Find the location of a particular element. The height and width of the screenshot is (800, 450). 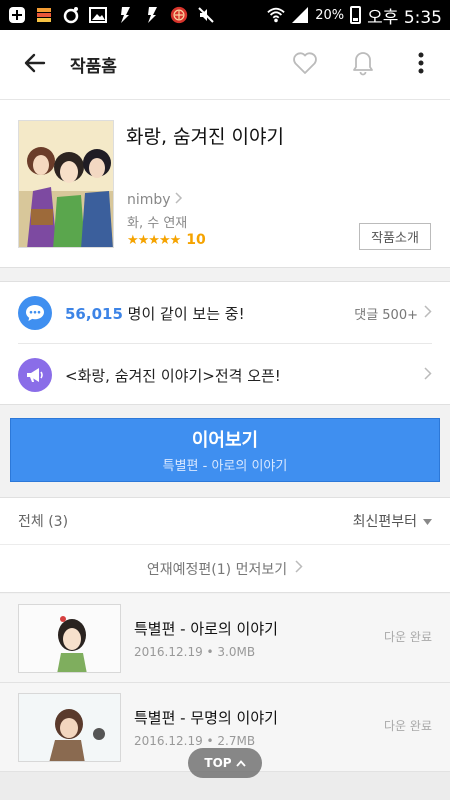

announcement-row: <화랑, 숨겨진 이야기>전격 오픈! is located at coordinates (225, 375).